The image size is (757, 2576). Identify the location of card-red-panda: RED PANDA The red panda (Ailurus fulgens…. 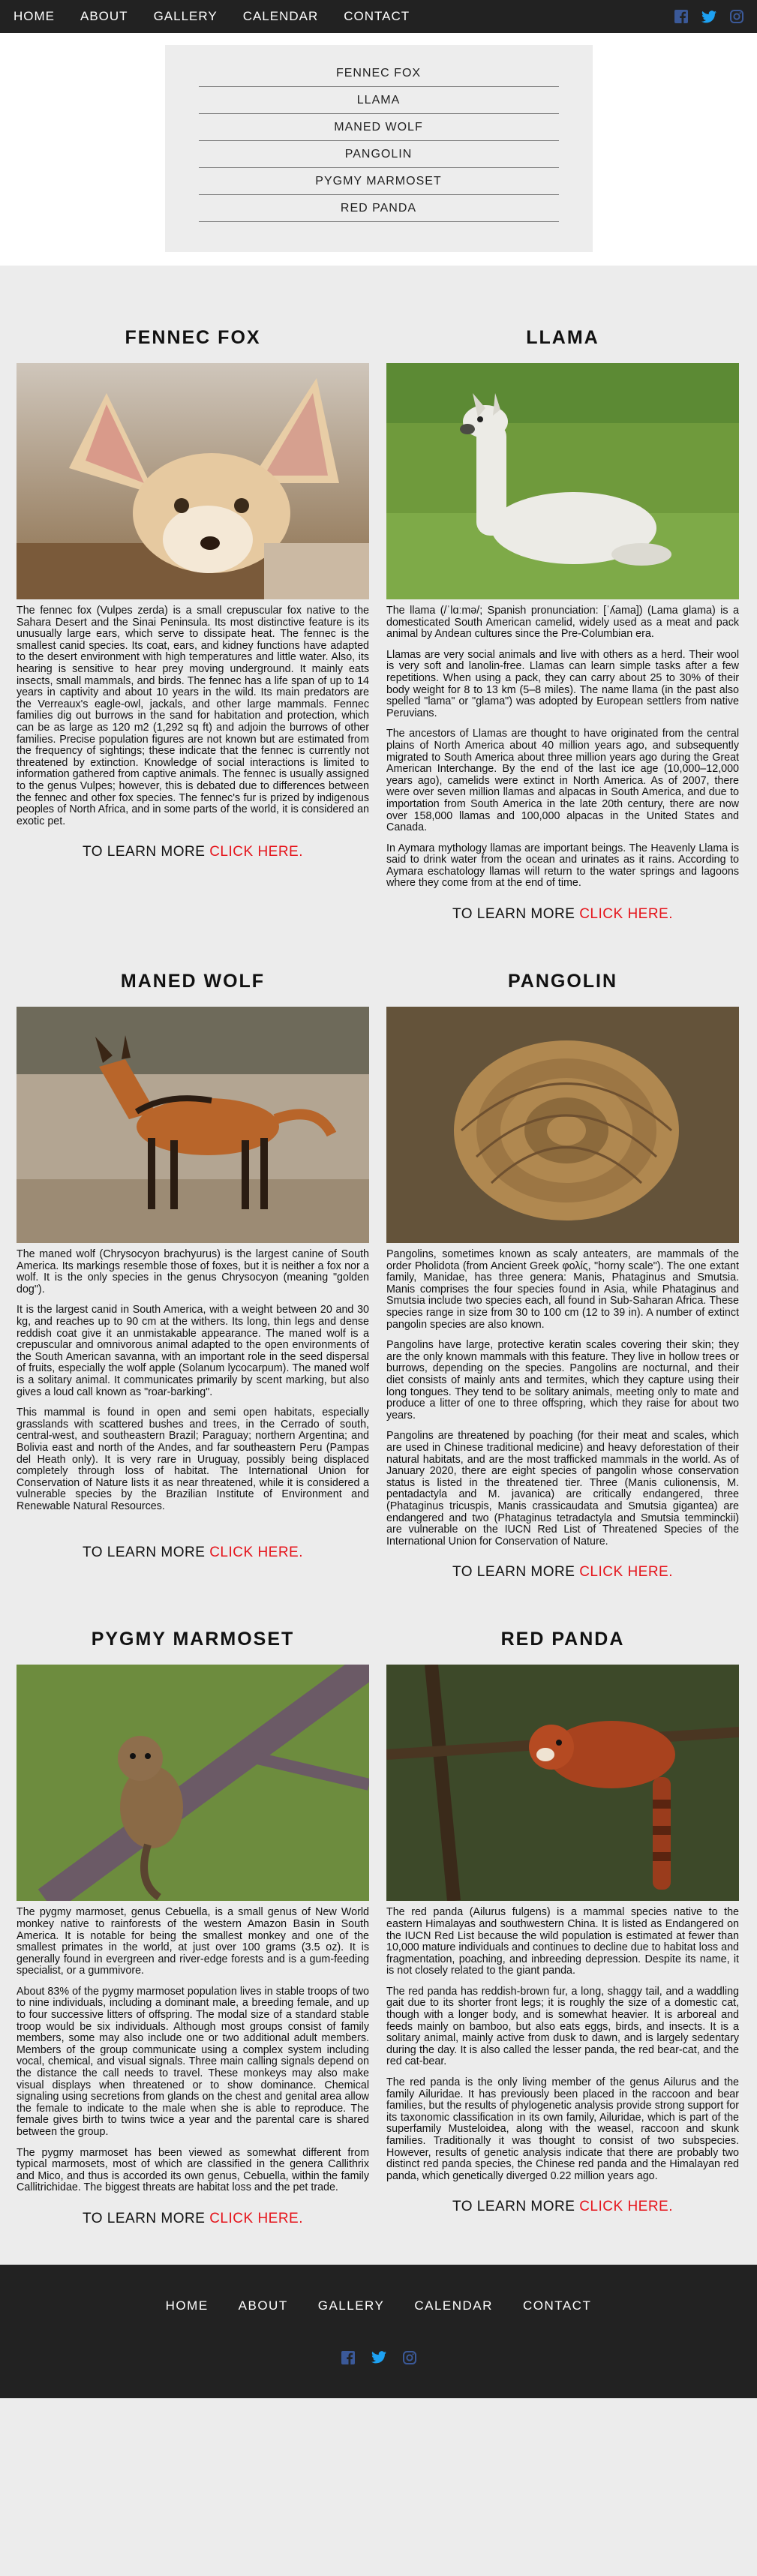
(562, 1926).